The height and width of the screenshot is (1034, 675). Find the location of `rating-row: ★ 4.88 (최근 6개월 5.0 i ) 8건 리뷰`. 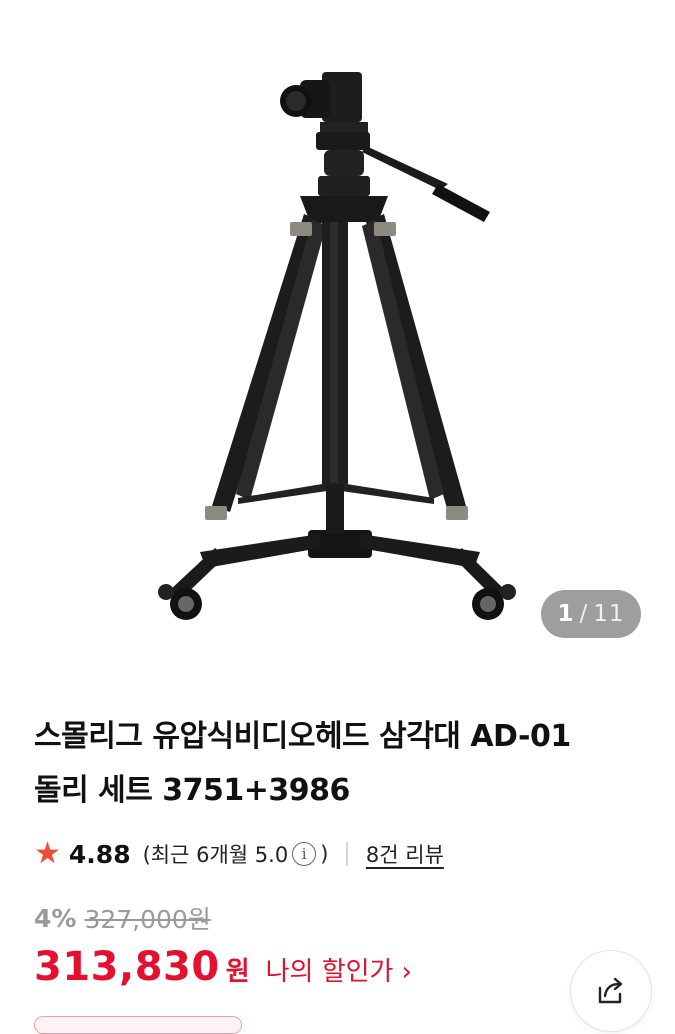

rating-row: ★ 4.88 (최근 6개월 5.0 i ) 8건 리뷰 is located at coordinates (239, 854).